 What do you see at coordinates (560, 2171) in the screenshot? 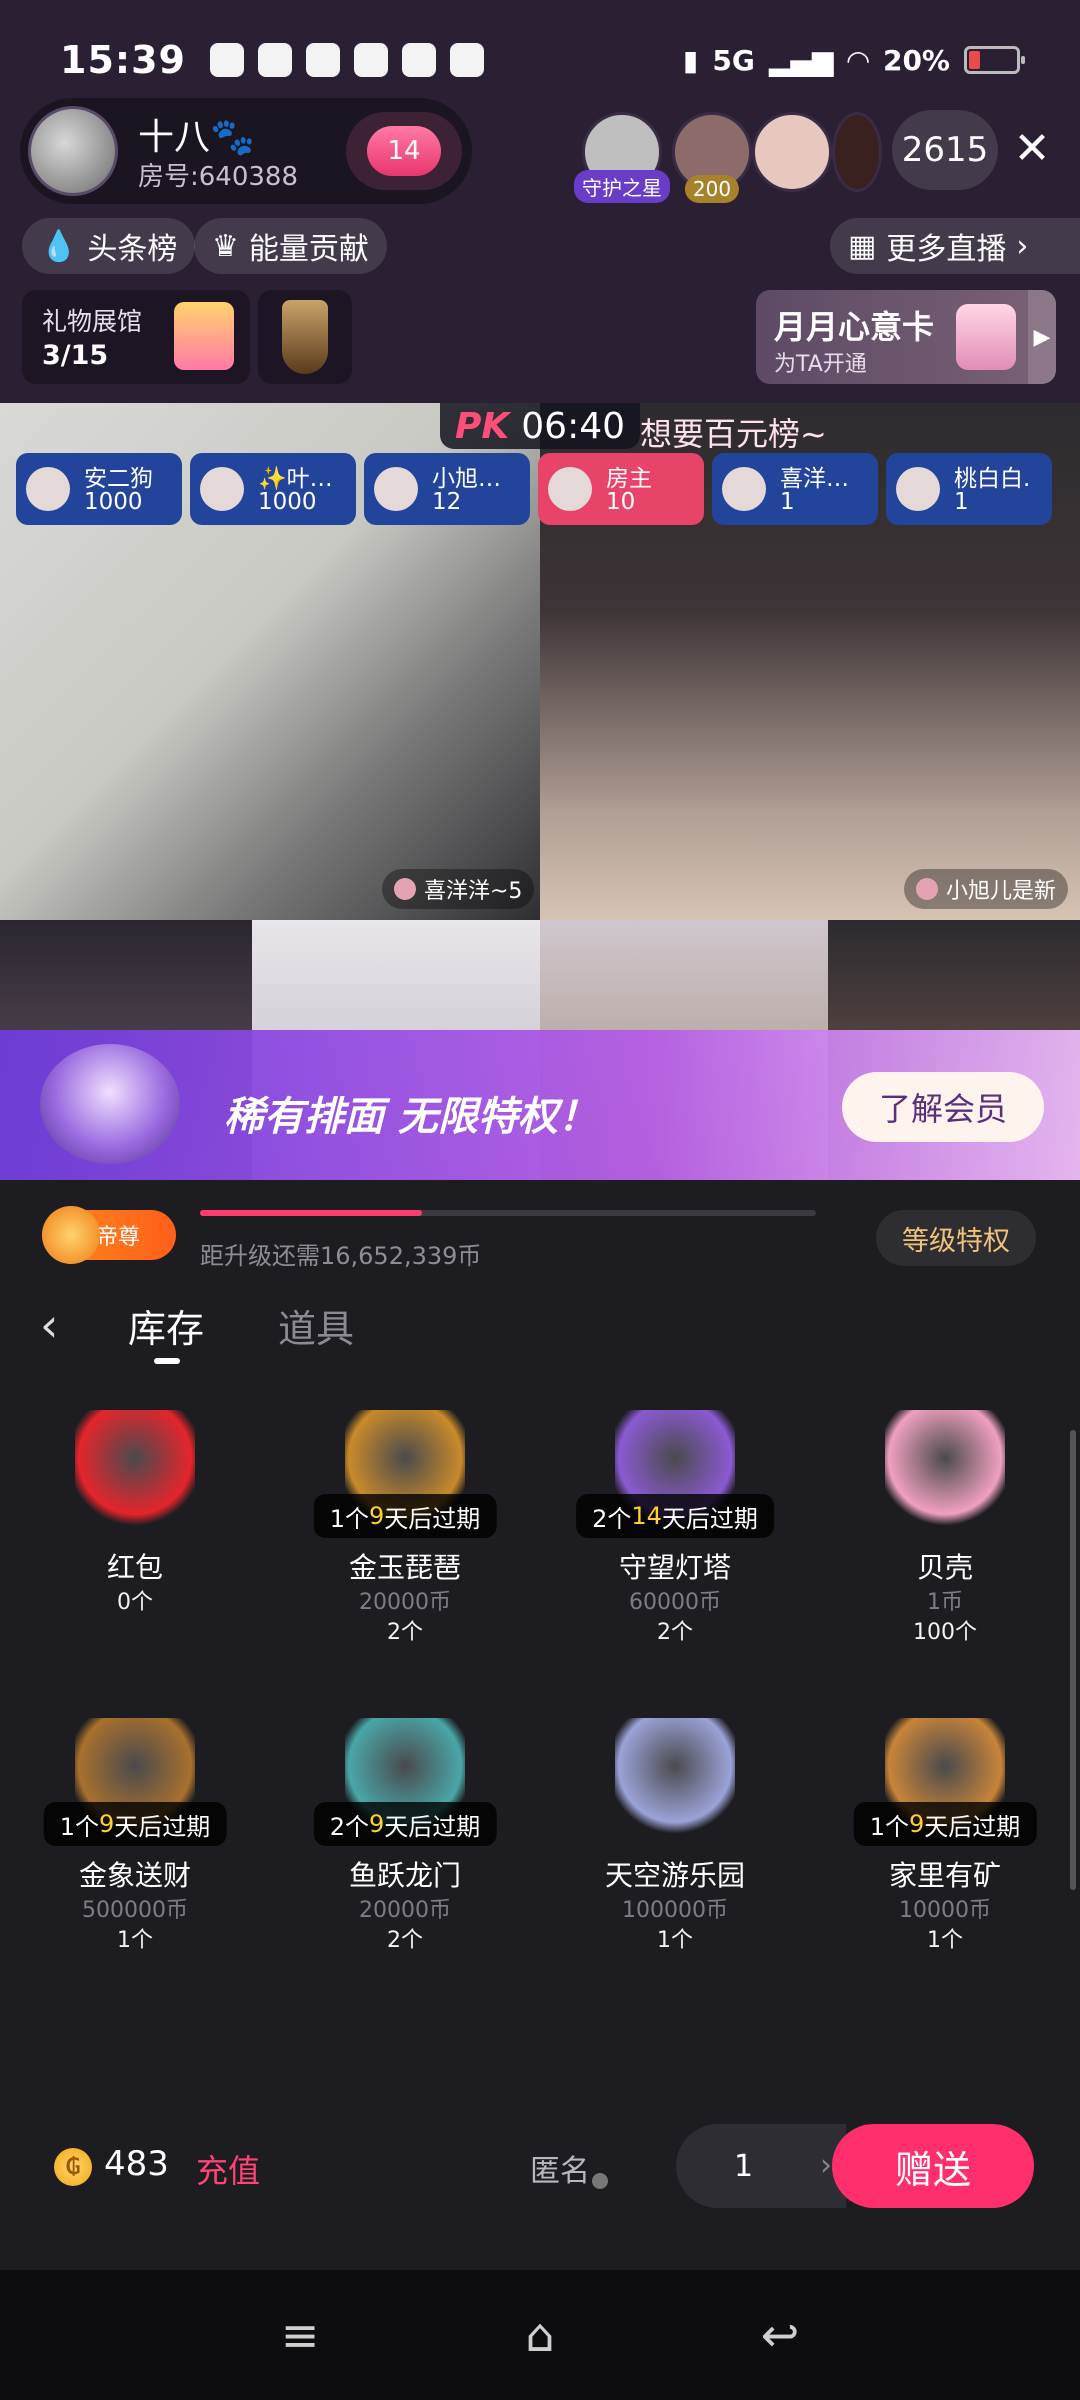
I see `anonymous-label: 匿名` at bounding box center [560, 2171].